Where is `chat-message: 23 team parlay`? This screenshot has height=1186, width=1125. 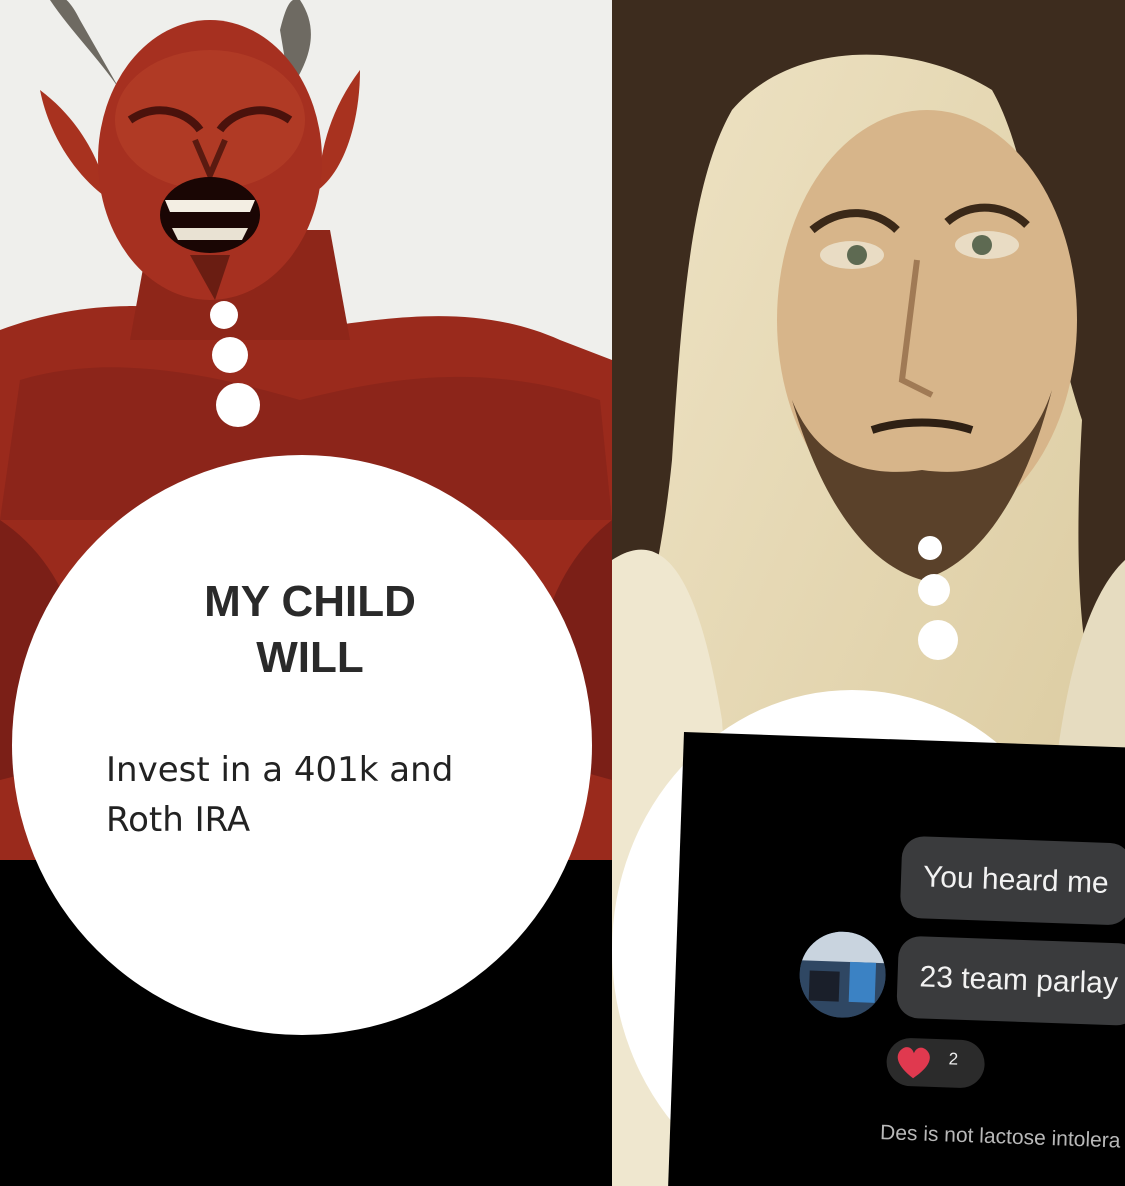 chat-message: 23 team parlay is located at coordinates (1010, 981).